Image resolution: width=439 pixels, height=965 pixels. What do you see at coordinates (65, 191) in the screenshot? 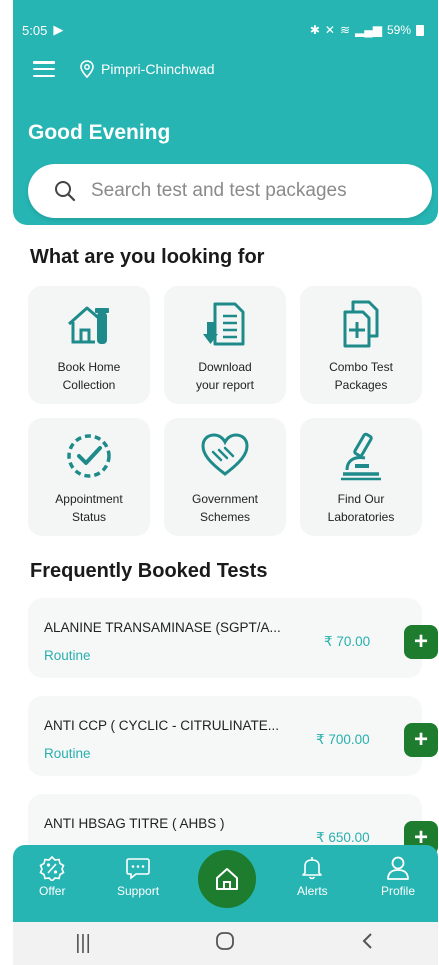
I see `search-icon` at bounding box center [65, 191].